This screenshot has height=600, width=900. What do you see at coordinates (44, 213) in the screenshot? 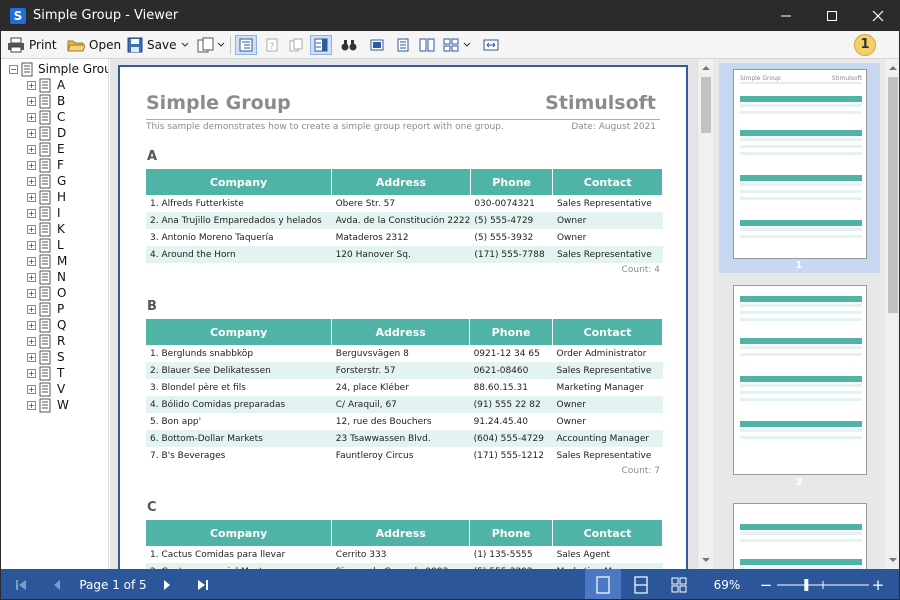
I see `tree-item: + I` at bounding box center [44, 213].